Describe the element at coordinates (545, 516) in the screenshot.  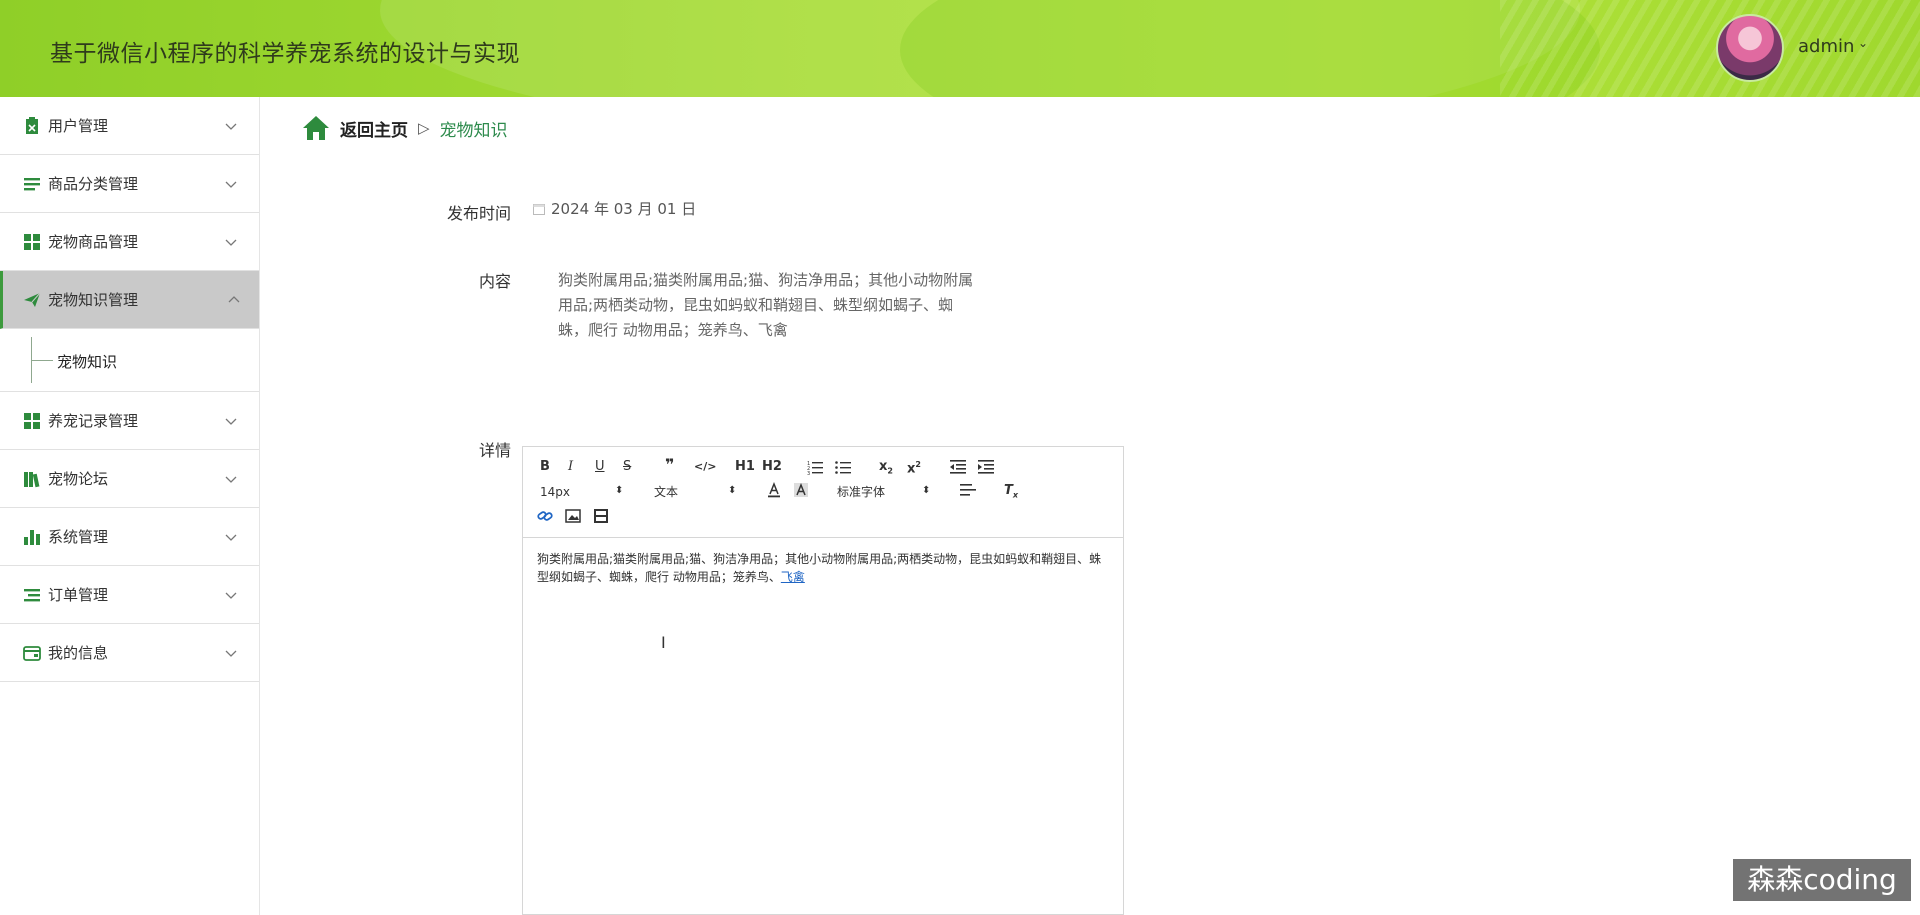
I see `link-icon` at that location.